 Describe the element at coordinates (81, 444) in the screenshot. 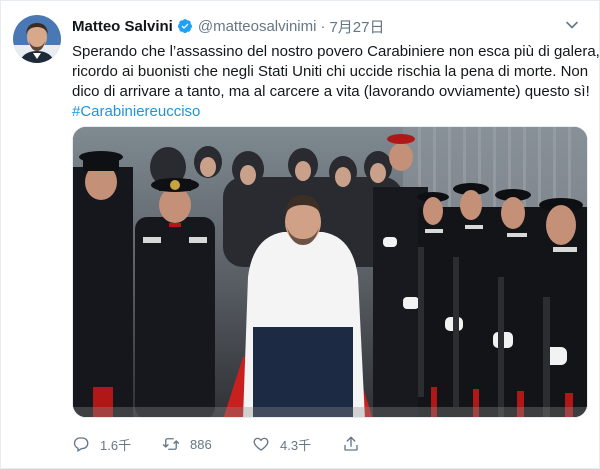

I see `reply-icon` at that location.